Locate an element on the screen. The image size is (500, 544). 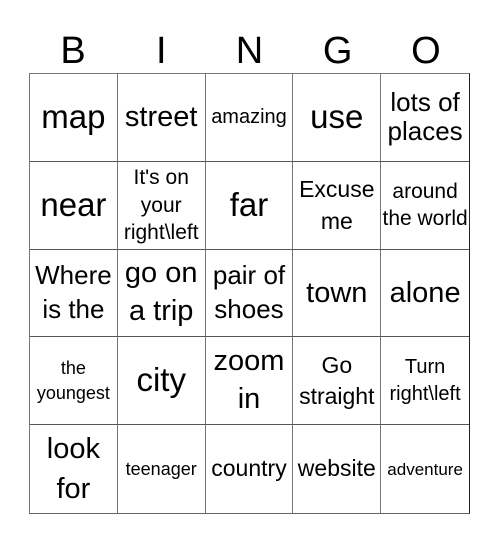
bingo-cell: amazing is located at coordinates (249, 118).